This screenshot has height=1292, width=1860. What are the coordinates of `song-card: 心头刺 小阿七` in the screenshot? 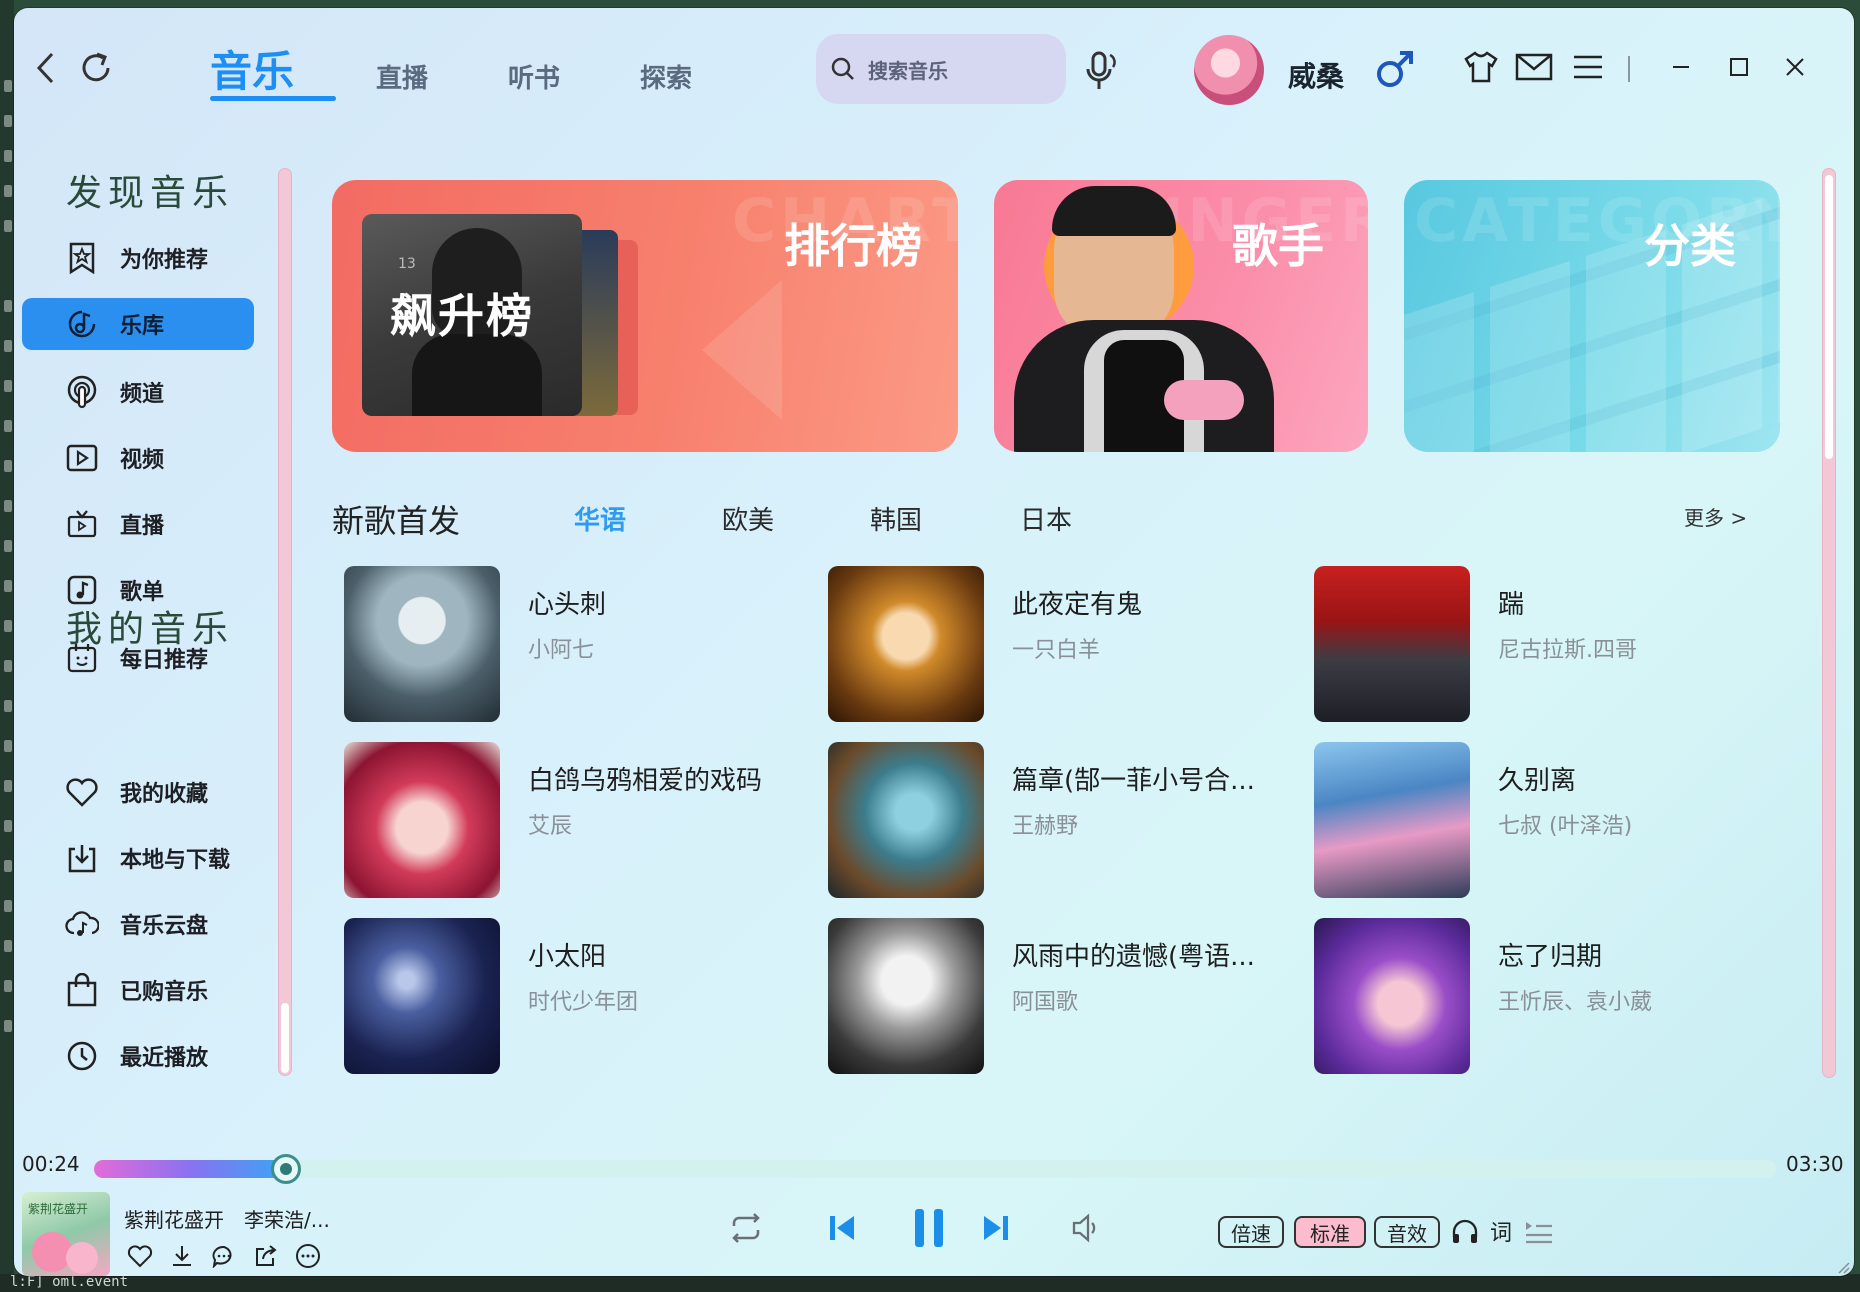 It's located at (574, 644).